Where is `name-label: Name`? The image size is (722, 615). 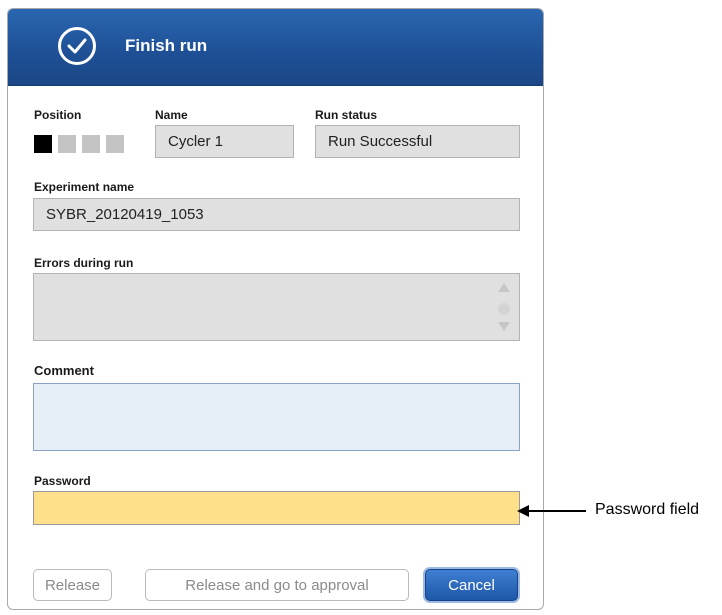 name-label: Name is located at coordinates (171, 115).